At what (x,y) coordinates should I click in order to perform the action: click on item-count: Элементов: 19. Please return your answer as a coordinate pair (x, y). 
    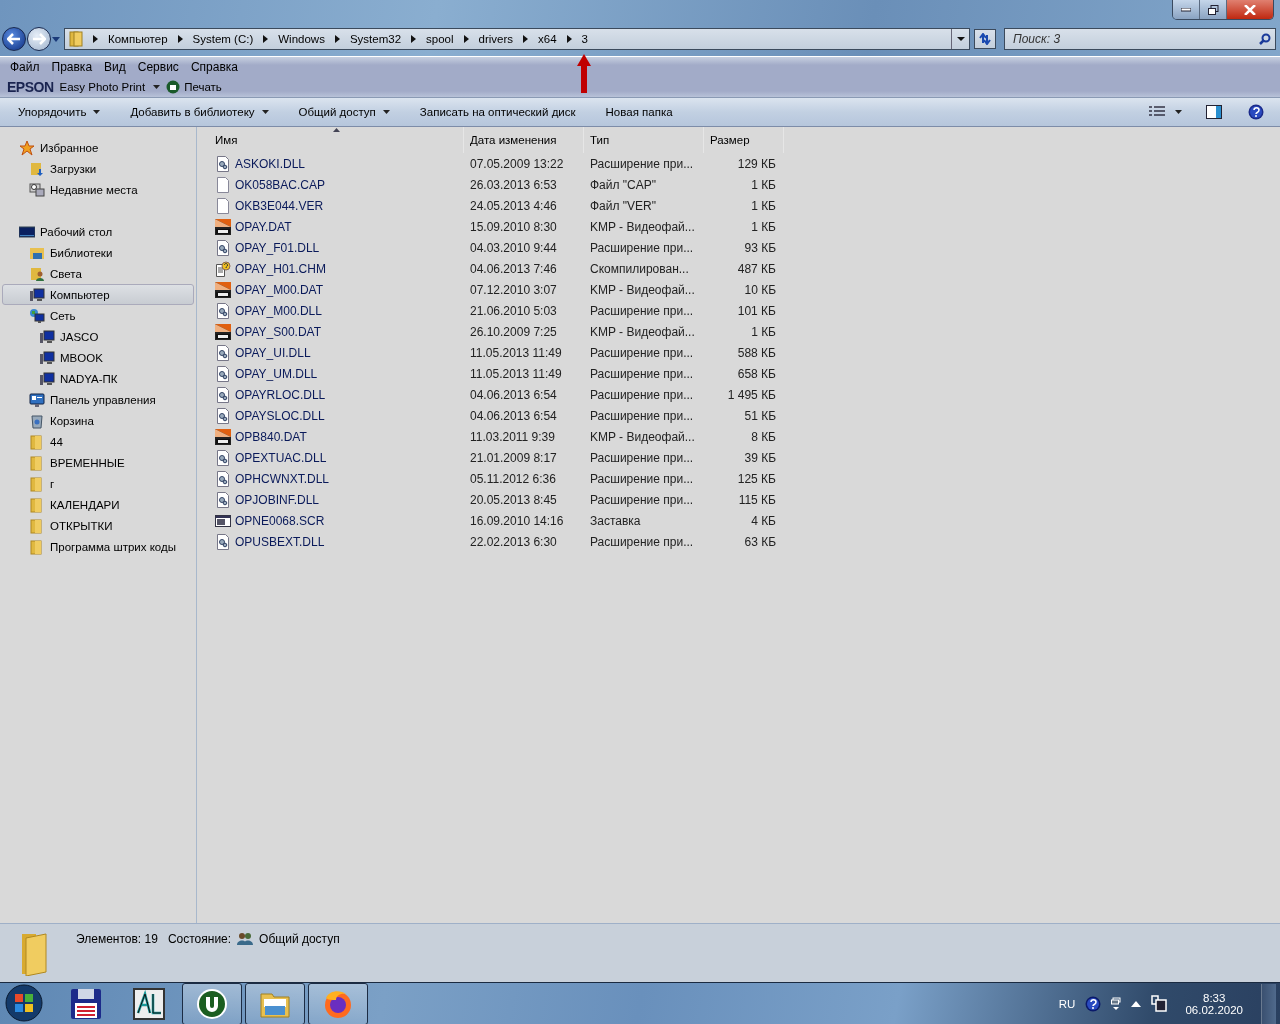
    Looking at the image, I should click on (117, 939).